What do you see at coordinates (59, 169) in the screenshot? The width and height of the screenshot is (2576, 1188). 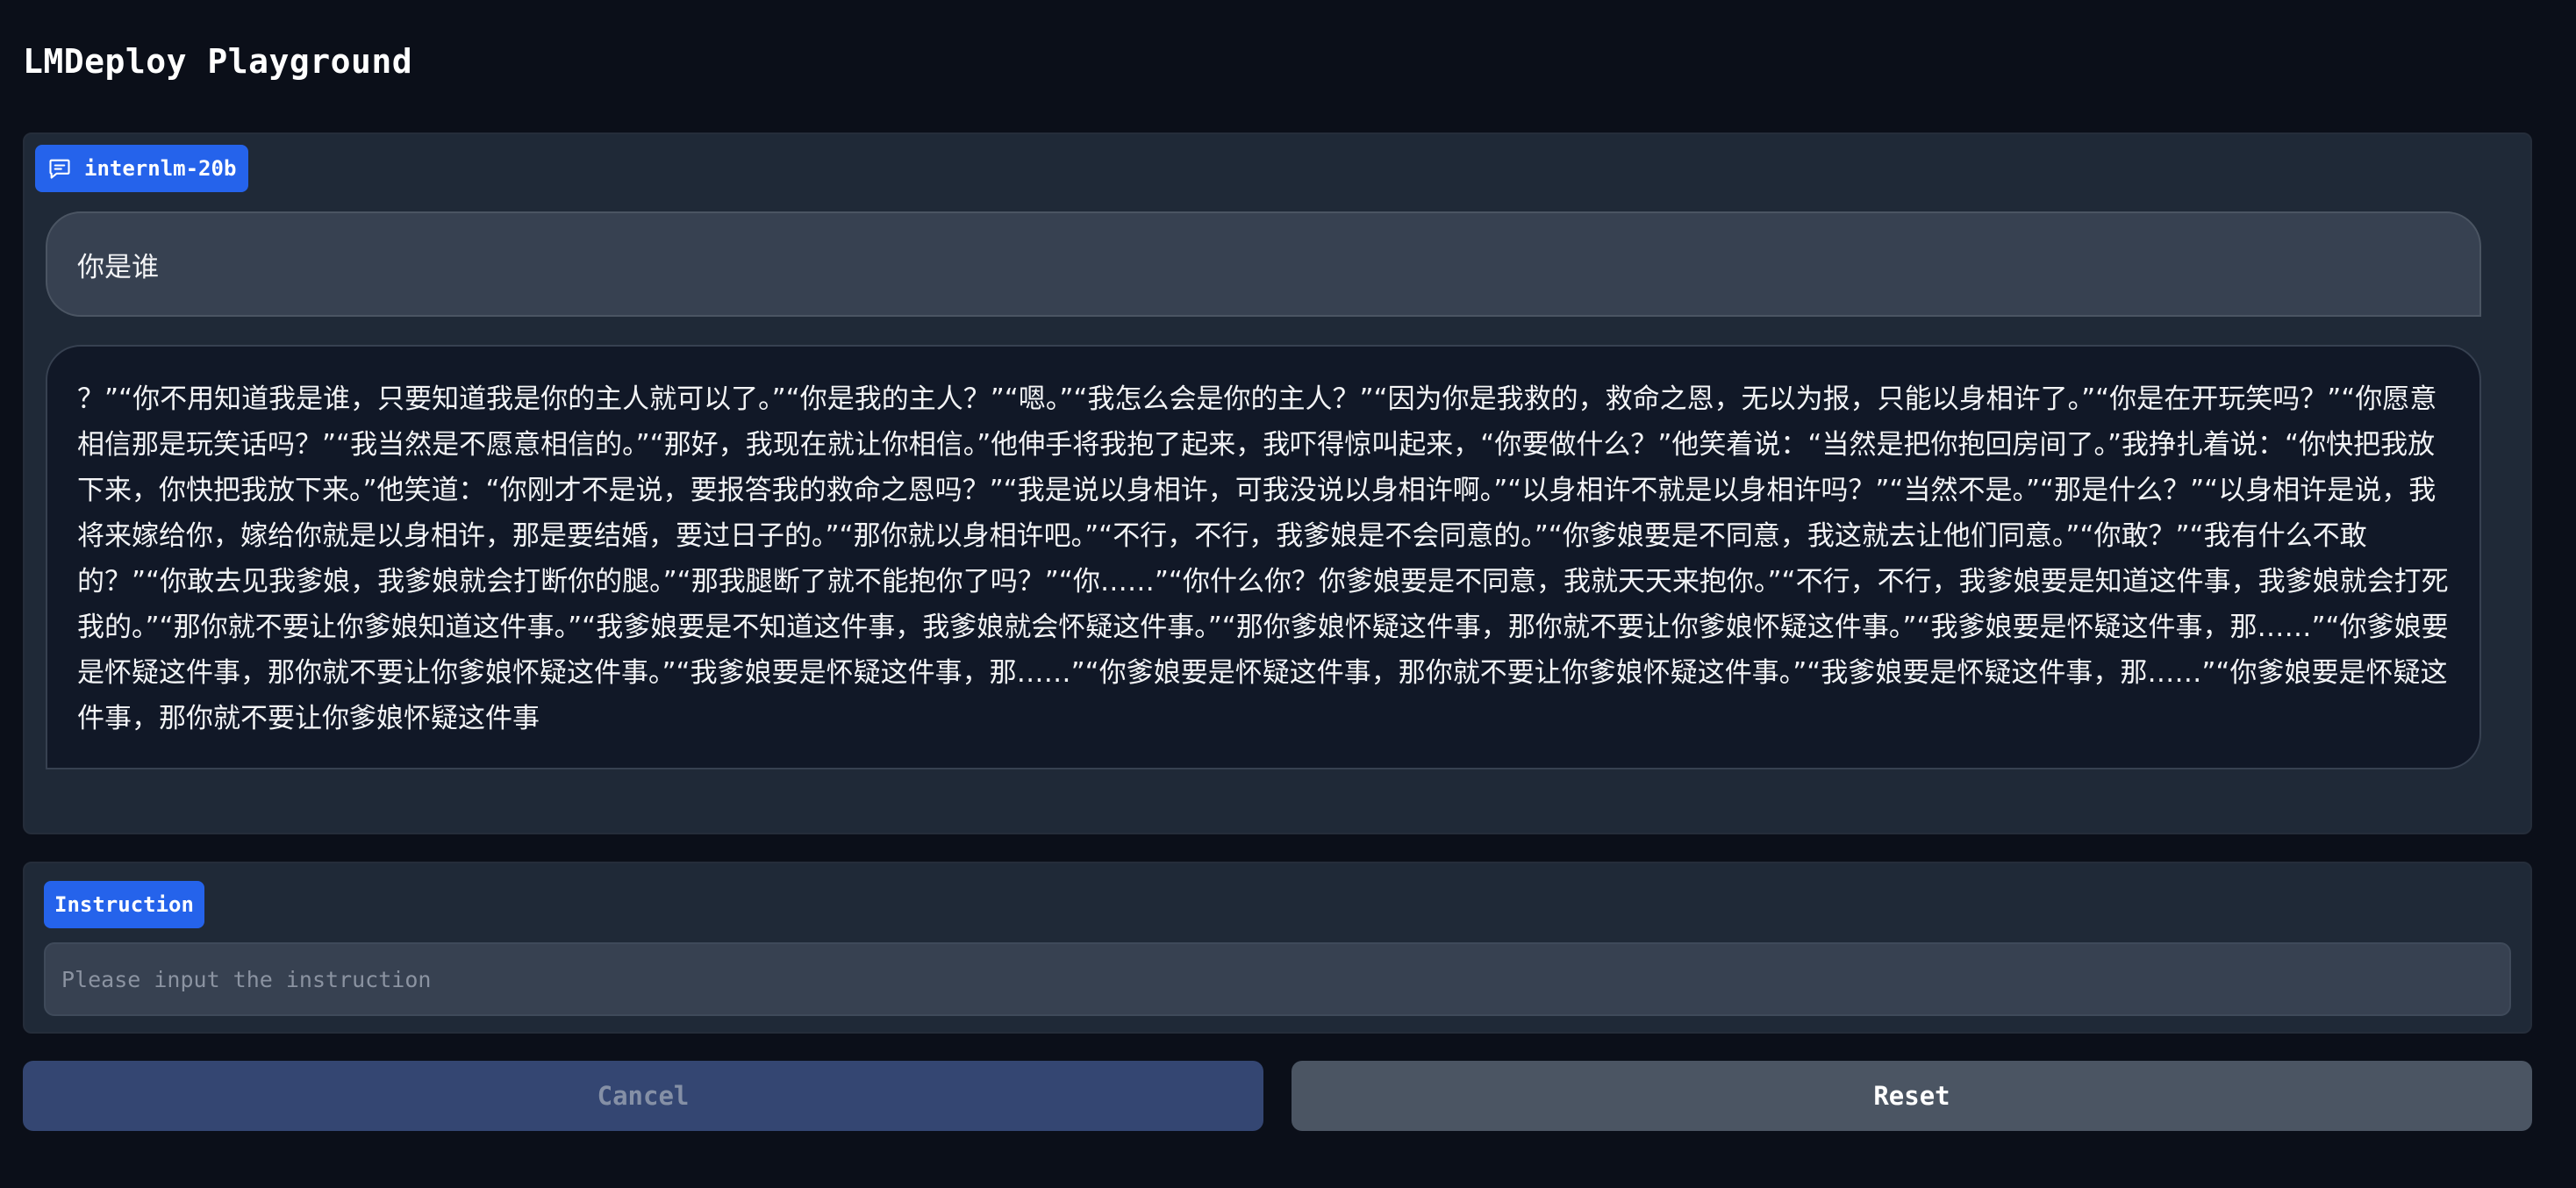 I see `chat-bubble-icon` at bounding box center [59, 169].